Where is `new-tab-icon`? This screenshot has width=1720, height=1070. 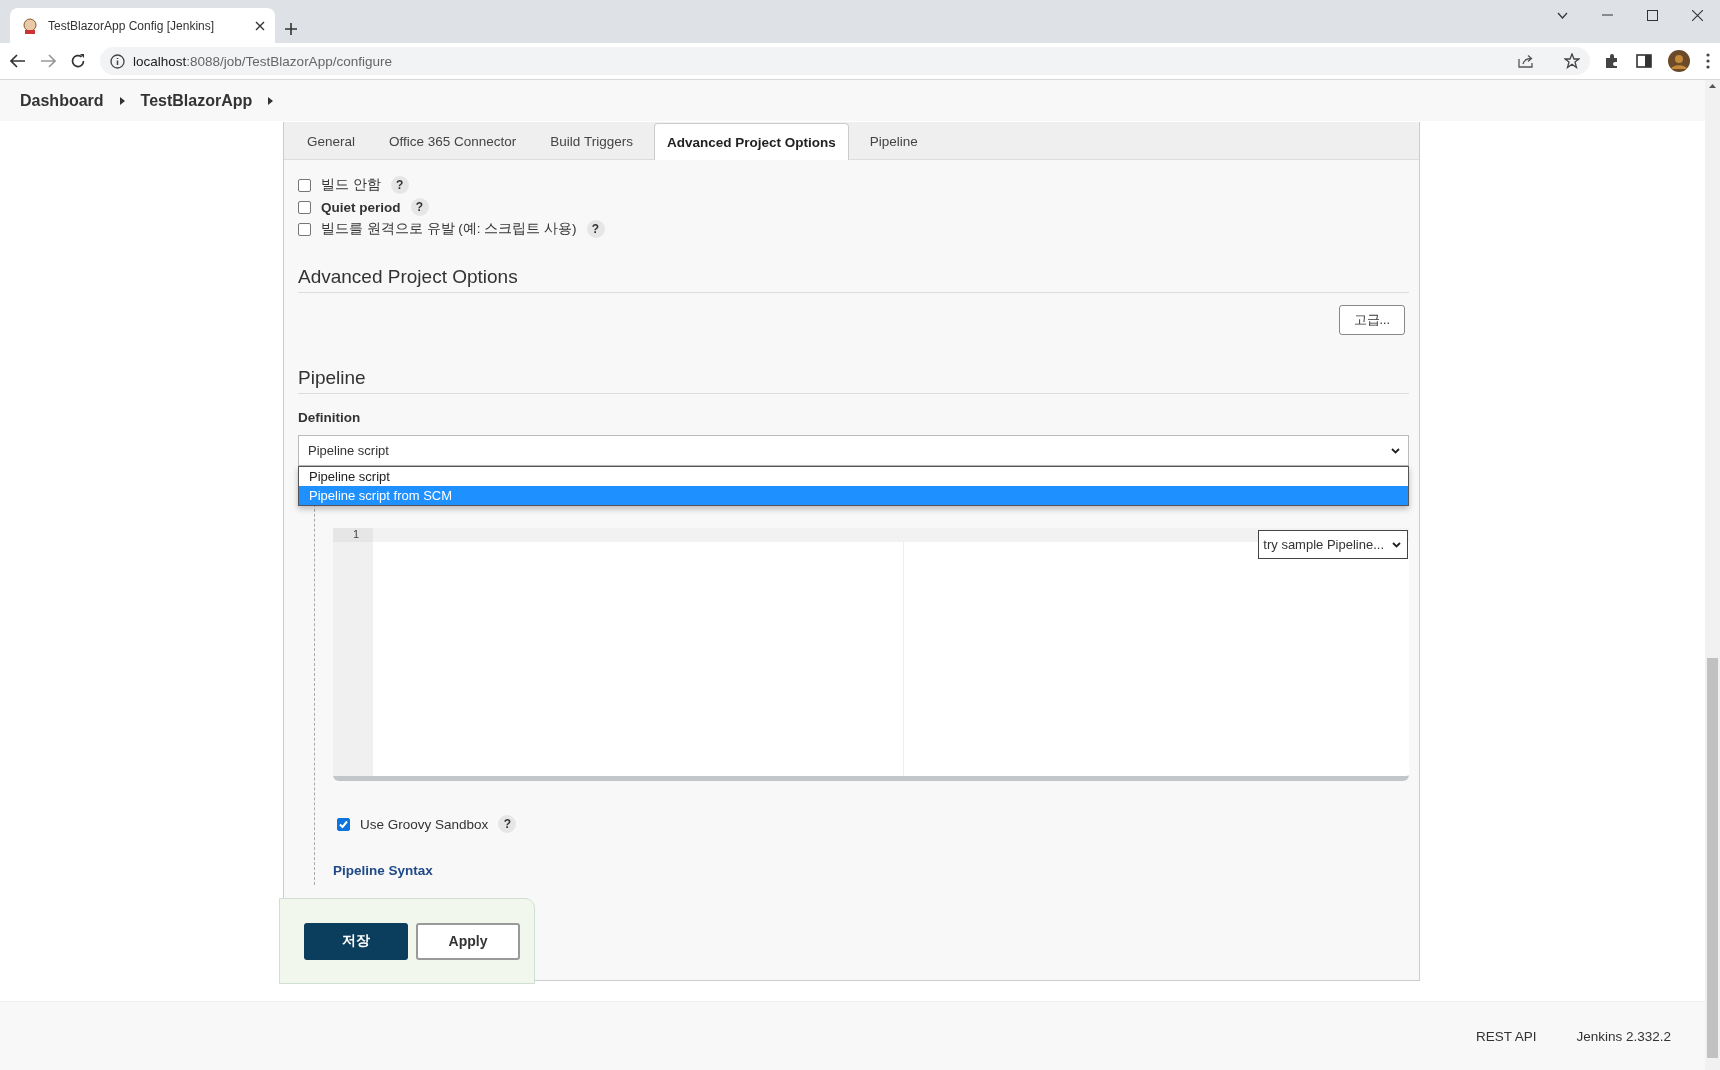 new-tab-icon is located at coordinates (291, 29).